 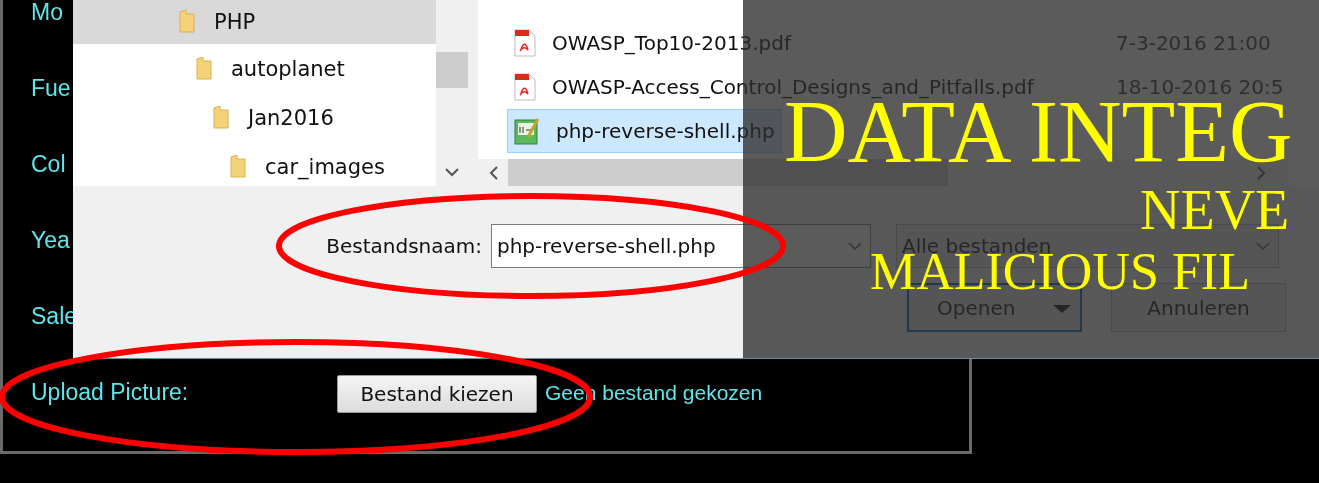 I want to click on form-label: Fue, so click(x=51, y=88).